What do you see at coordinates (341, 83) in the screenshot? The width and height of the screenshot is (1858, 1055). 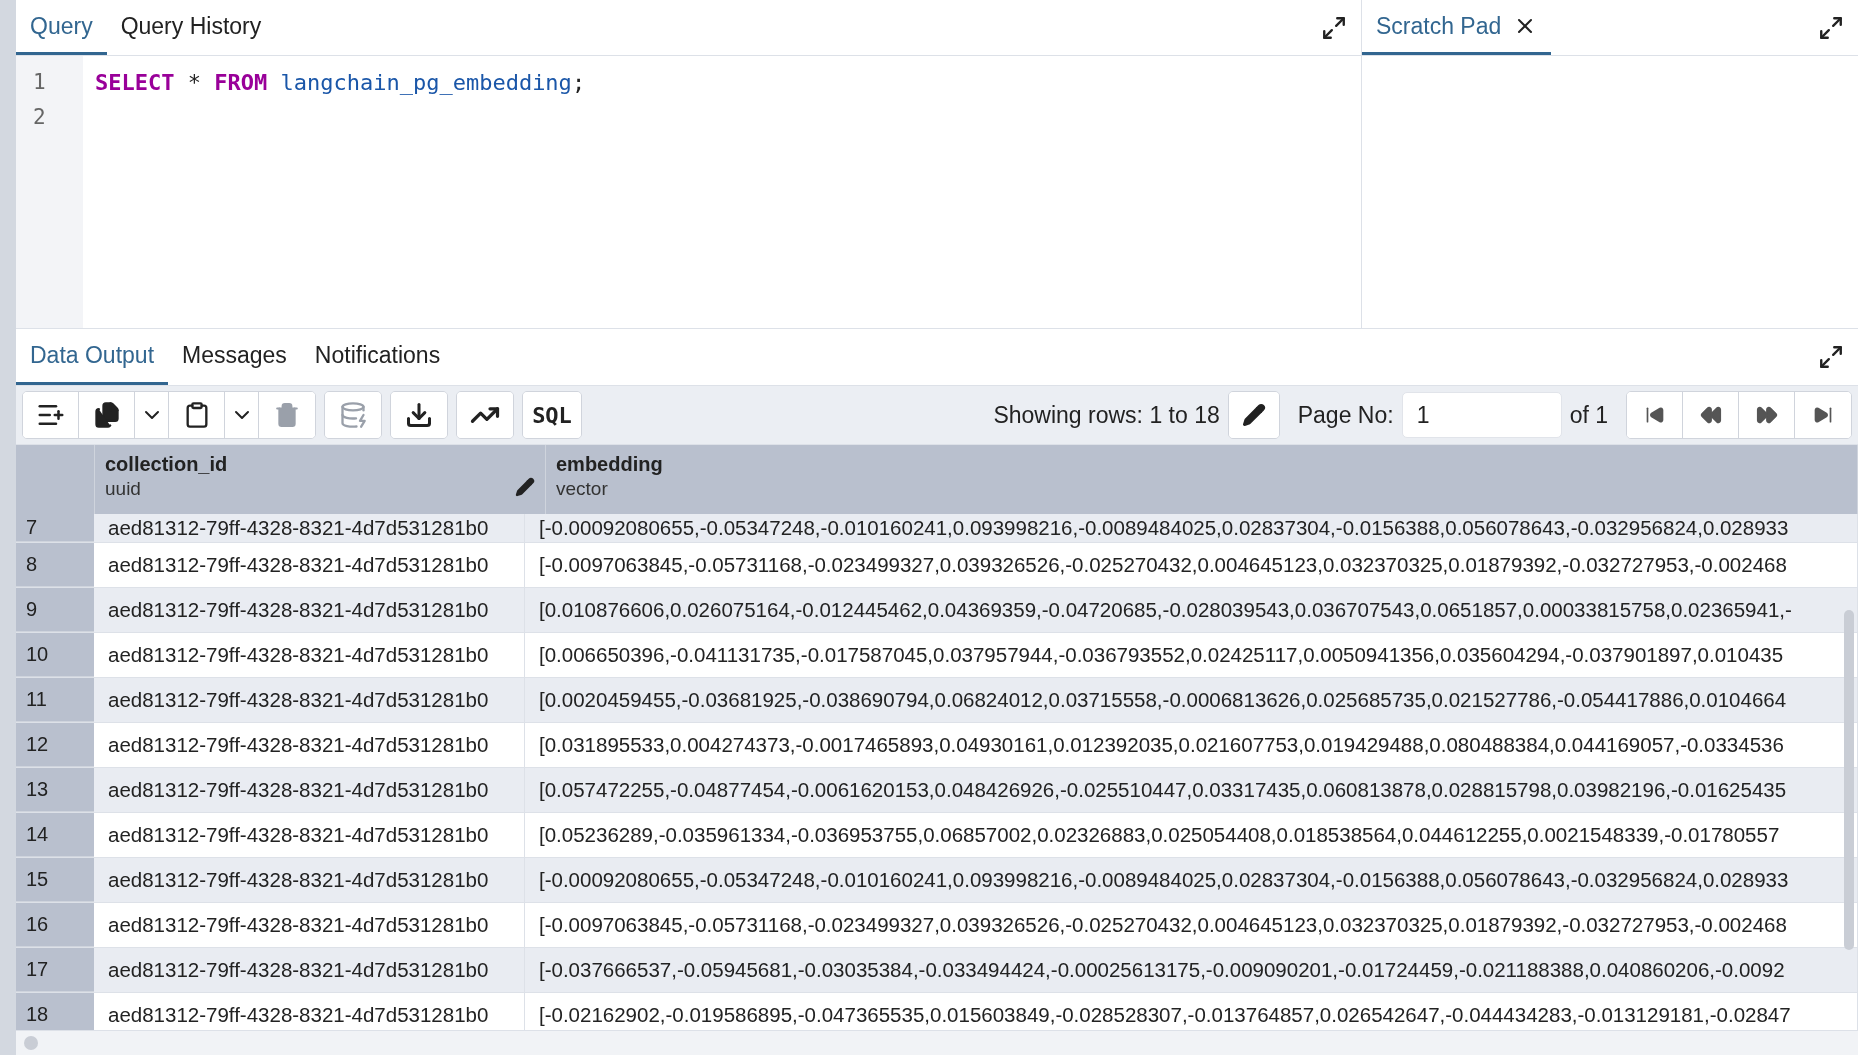 I see `code-line: SELECT * FROM langchain_pg_embedding;` at bounding box center [341, 83].